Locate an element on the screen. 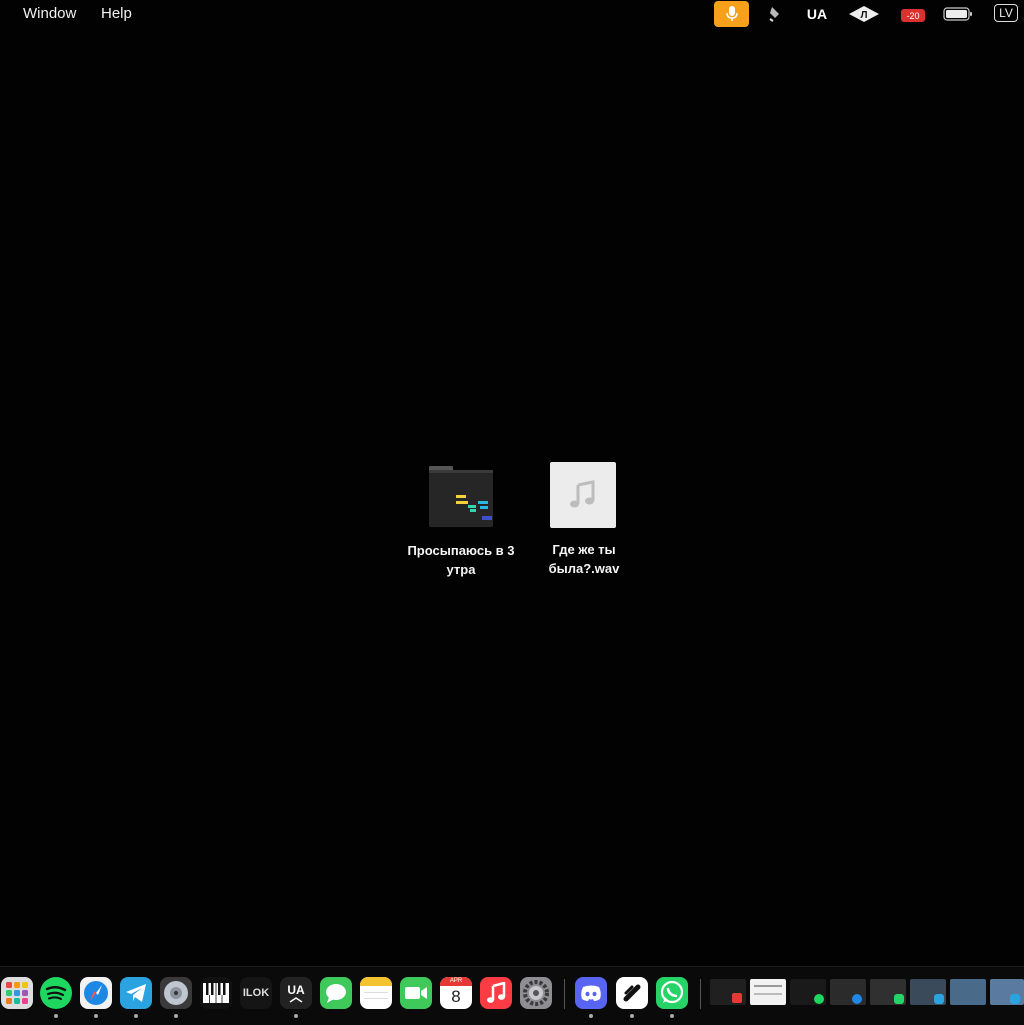 The width and height of the screenshot is (1024, 1025). calendar-icon: APR 8 is located at coordinates (456, 993).